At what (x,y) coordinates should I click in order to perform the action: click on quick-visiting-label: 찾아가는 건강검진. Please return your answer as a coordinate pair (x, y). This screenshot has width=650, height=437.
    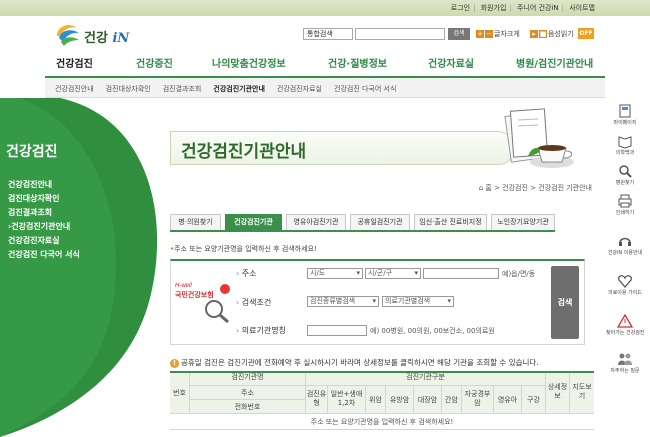
    Looking at the image, I should click on (625, 333).